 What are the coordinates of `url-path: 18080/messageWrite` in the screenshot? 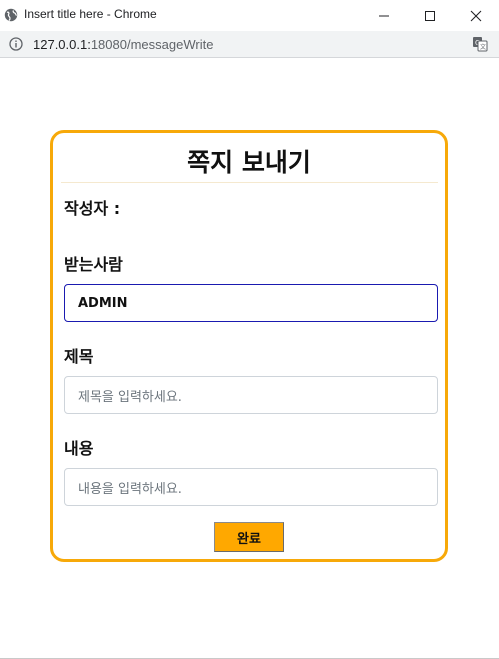 It's located at (152, 44).